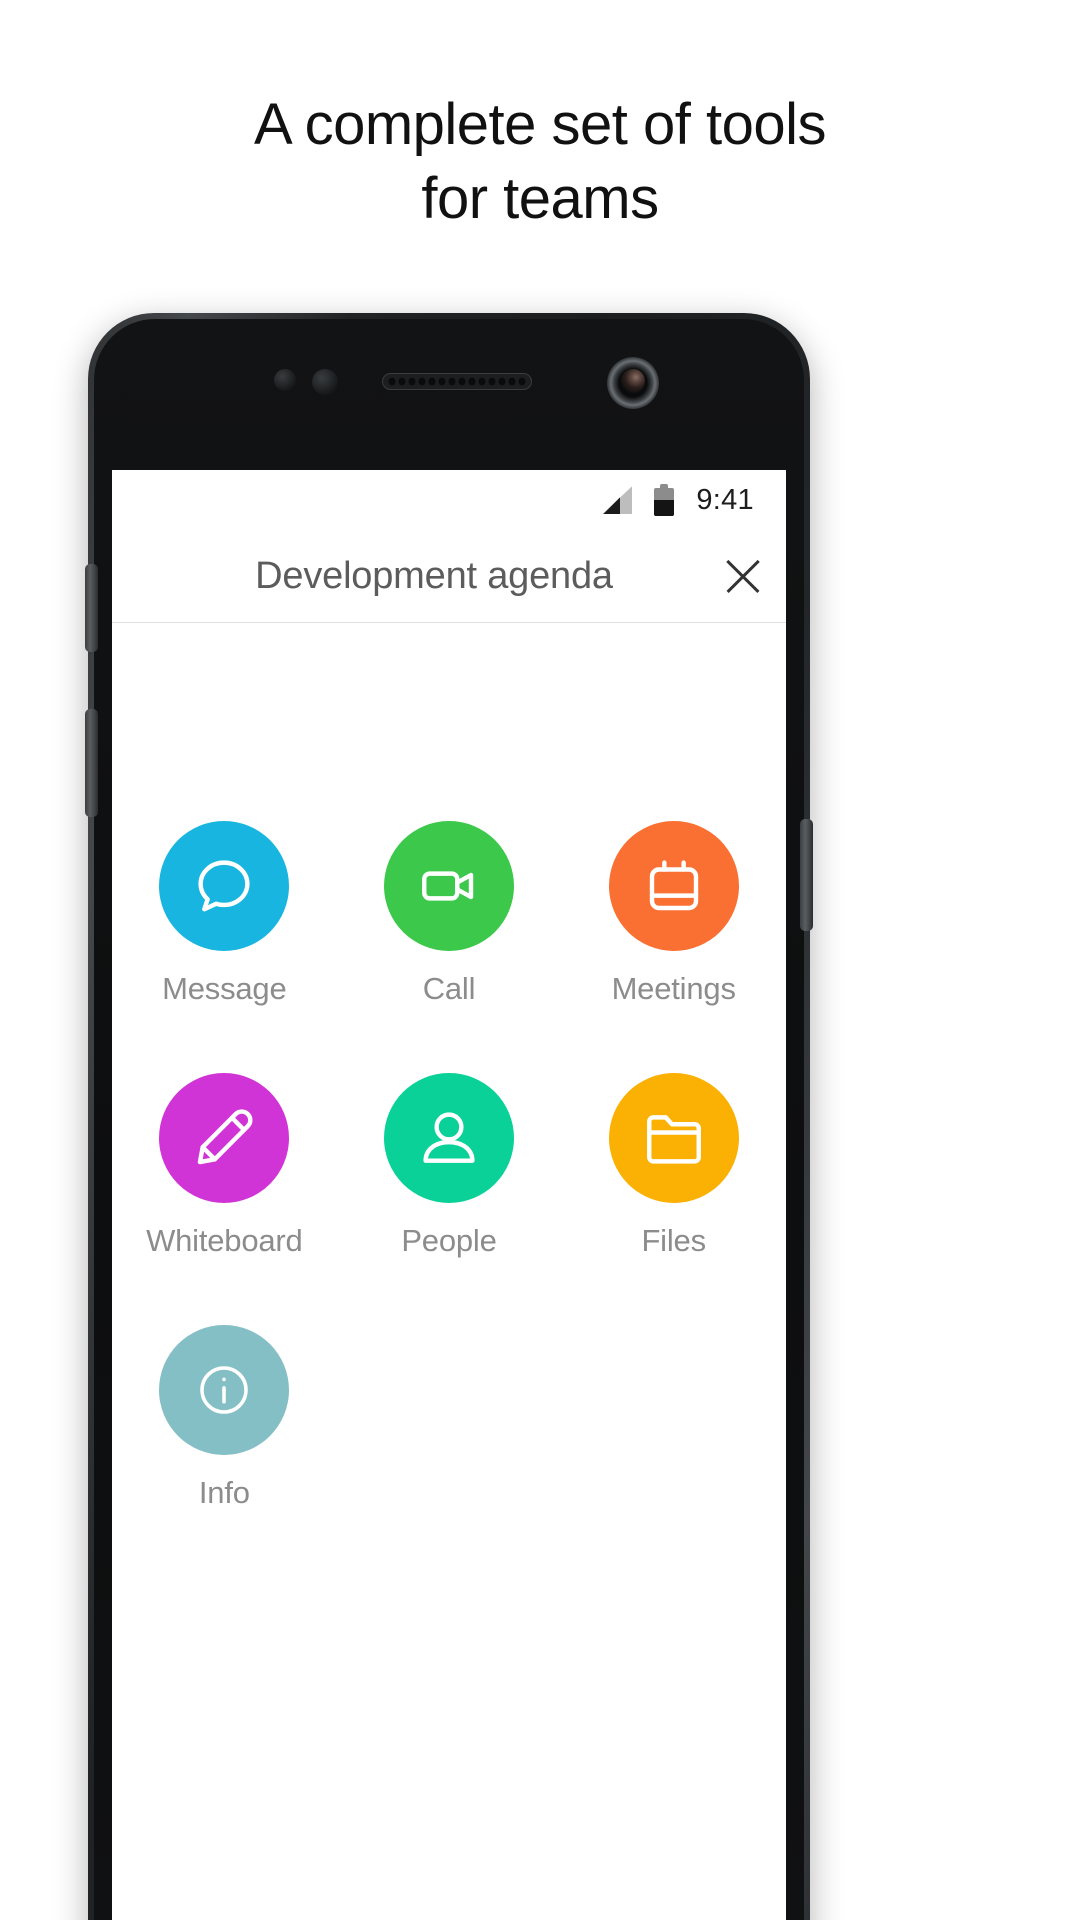  I want to click on action-tile-info: Info, so click(224, 1418).